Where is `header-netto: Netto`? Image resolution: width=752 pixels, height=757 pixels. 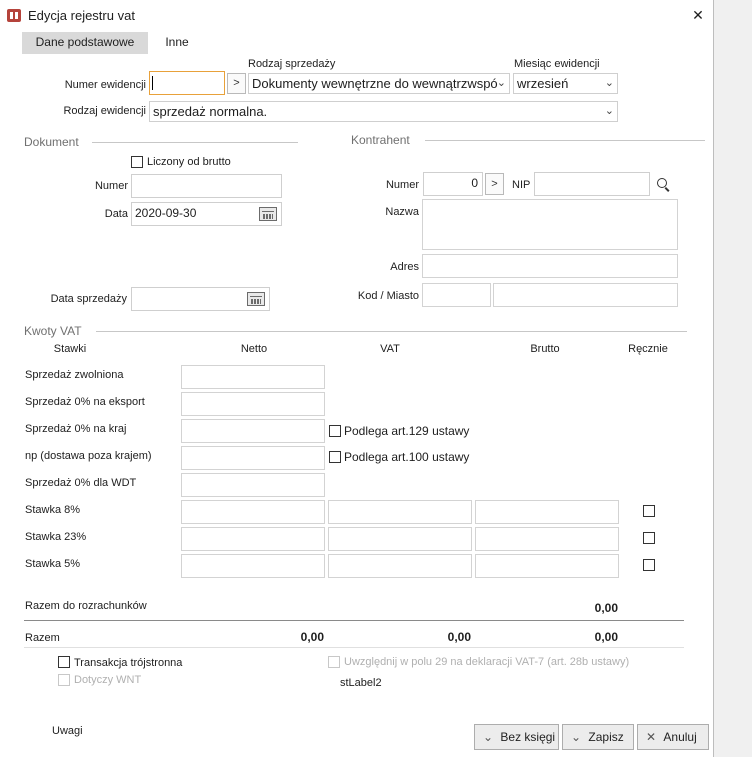 header-netto: Netto is located at coordinates (254, 349).